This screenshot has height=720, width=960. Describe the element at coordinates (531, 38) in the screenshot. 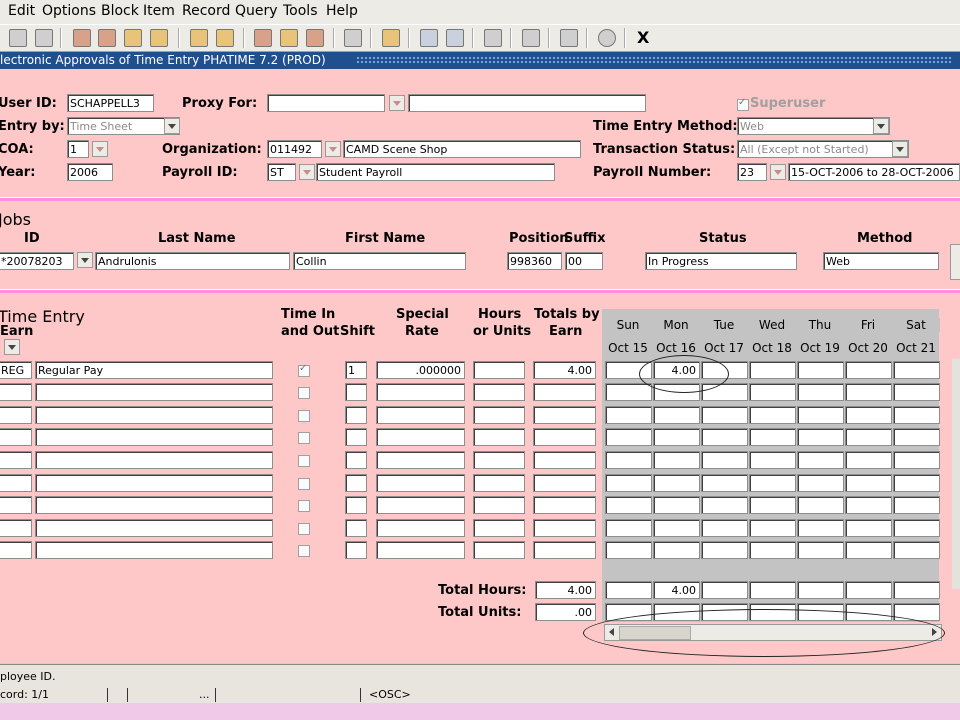

I see `target-icon` at that location.